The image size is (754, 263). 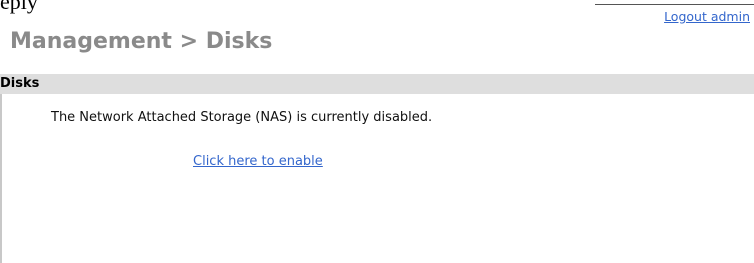 I want to click on section-title: Disks, so click(x=20, y=83).